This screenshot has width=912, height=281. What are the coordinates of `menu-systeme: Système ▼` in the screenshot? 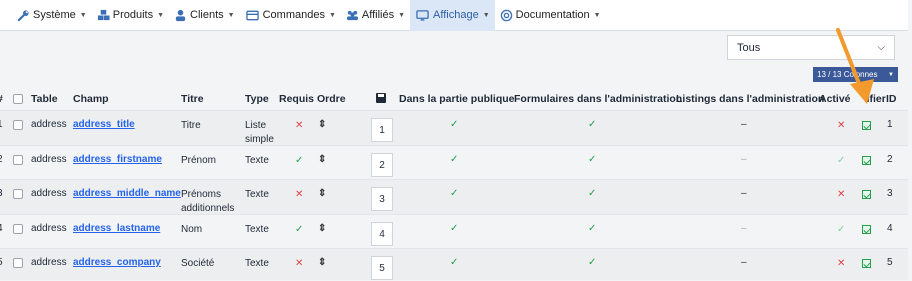 It's located at (52, 15).